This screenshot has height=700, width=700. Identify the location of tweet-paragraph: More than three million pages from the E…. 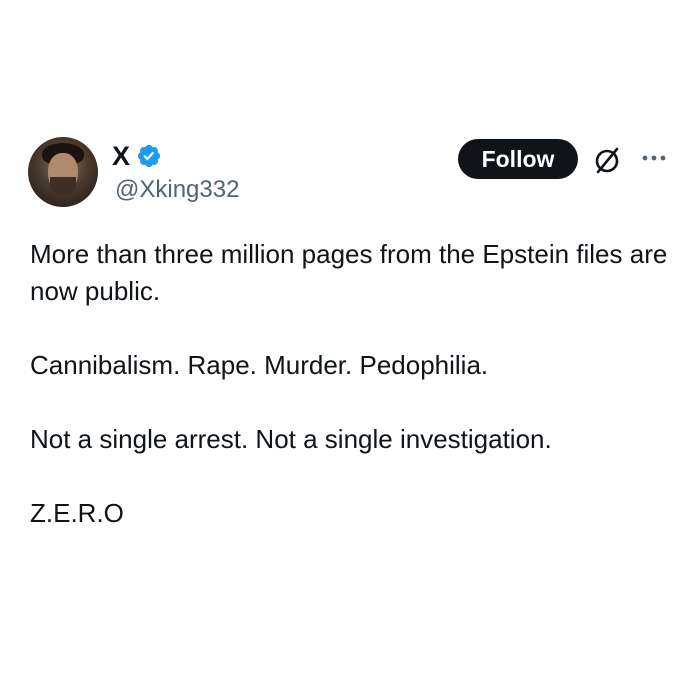
(349, 272).